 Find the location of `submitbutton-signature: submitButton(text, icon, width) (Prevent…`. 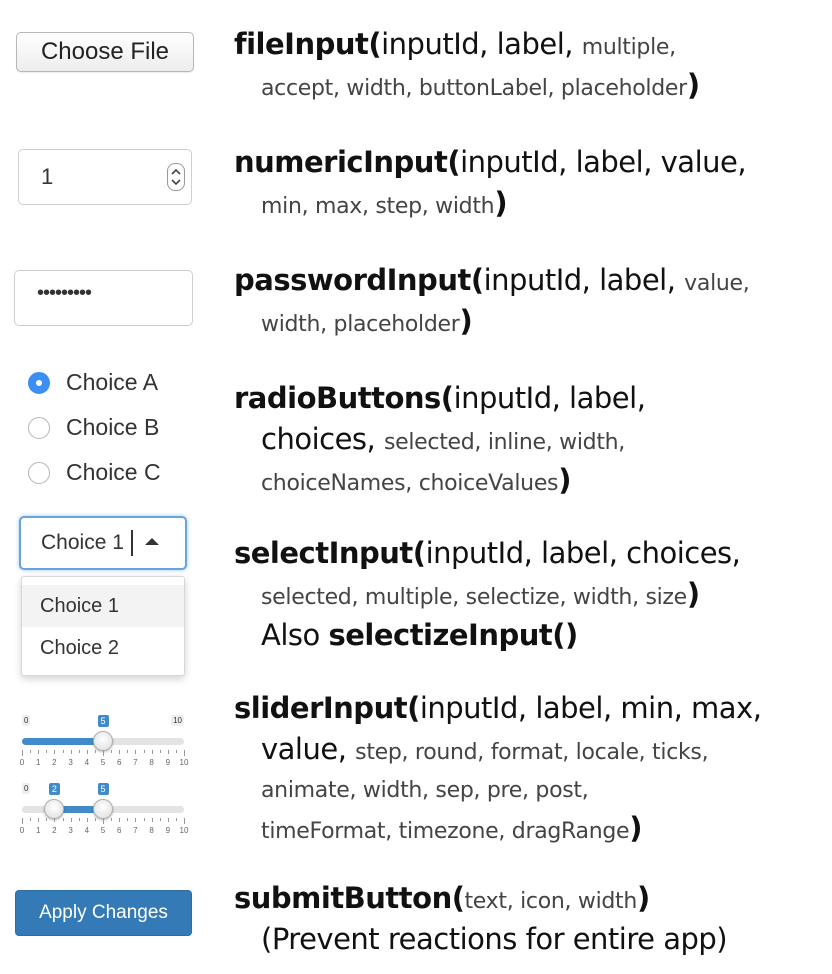

submitbutton-signature: submitButton(text, icon, width) (Prevent… is located at coordinates (481, 921).